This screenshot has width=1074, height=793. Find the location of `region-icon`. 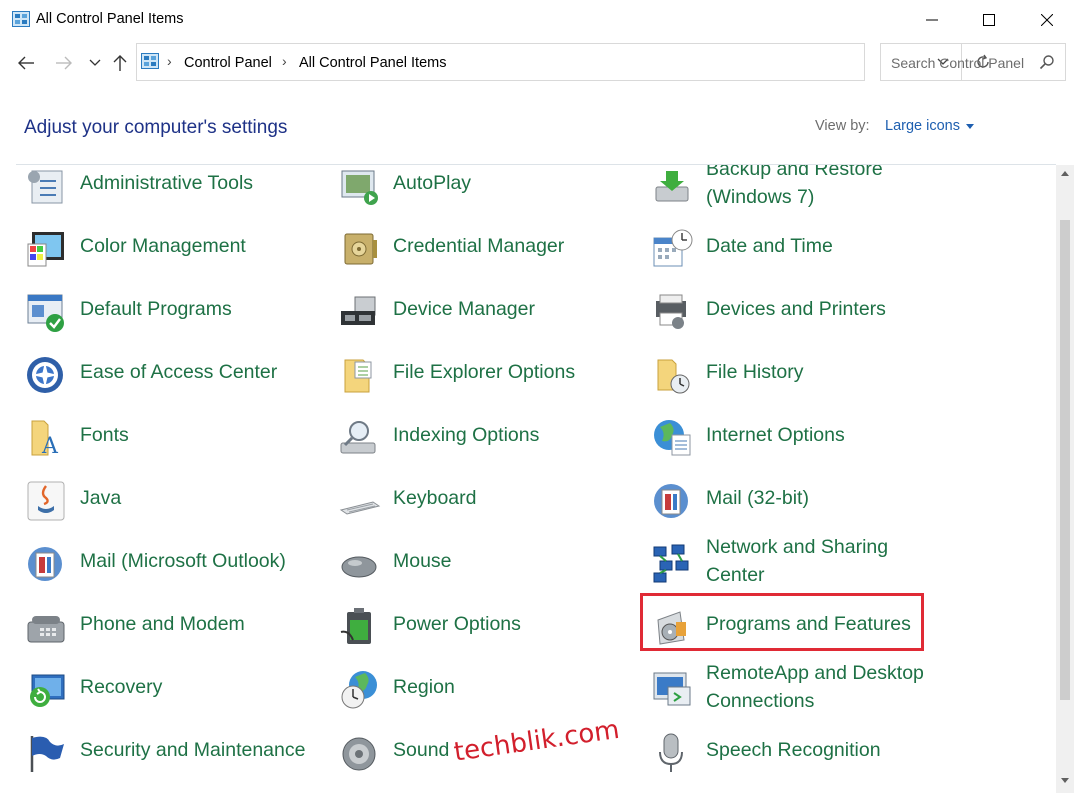

region-icon is located at coordinates (359, 690).